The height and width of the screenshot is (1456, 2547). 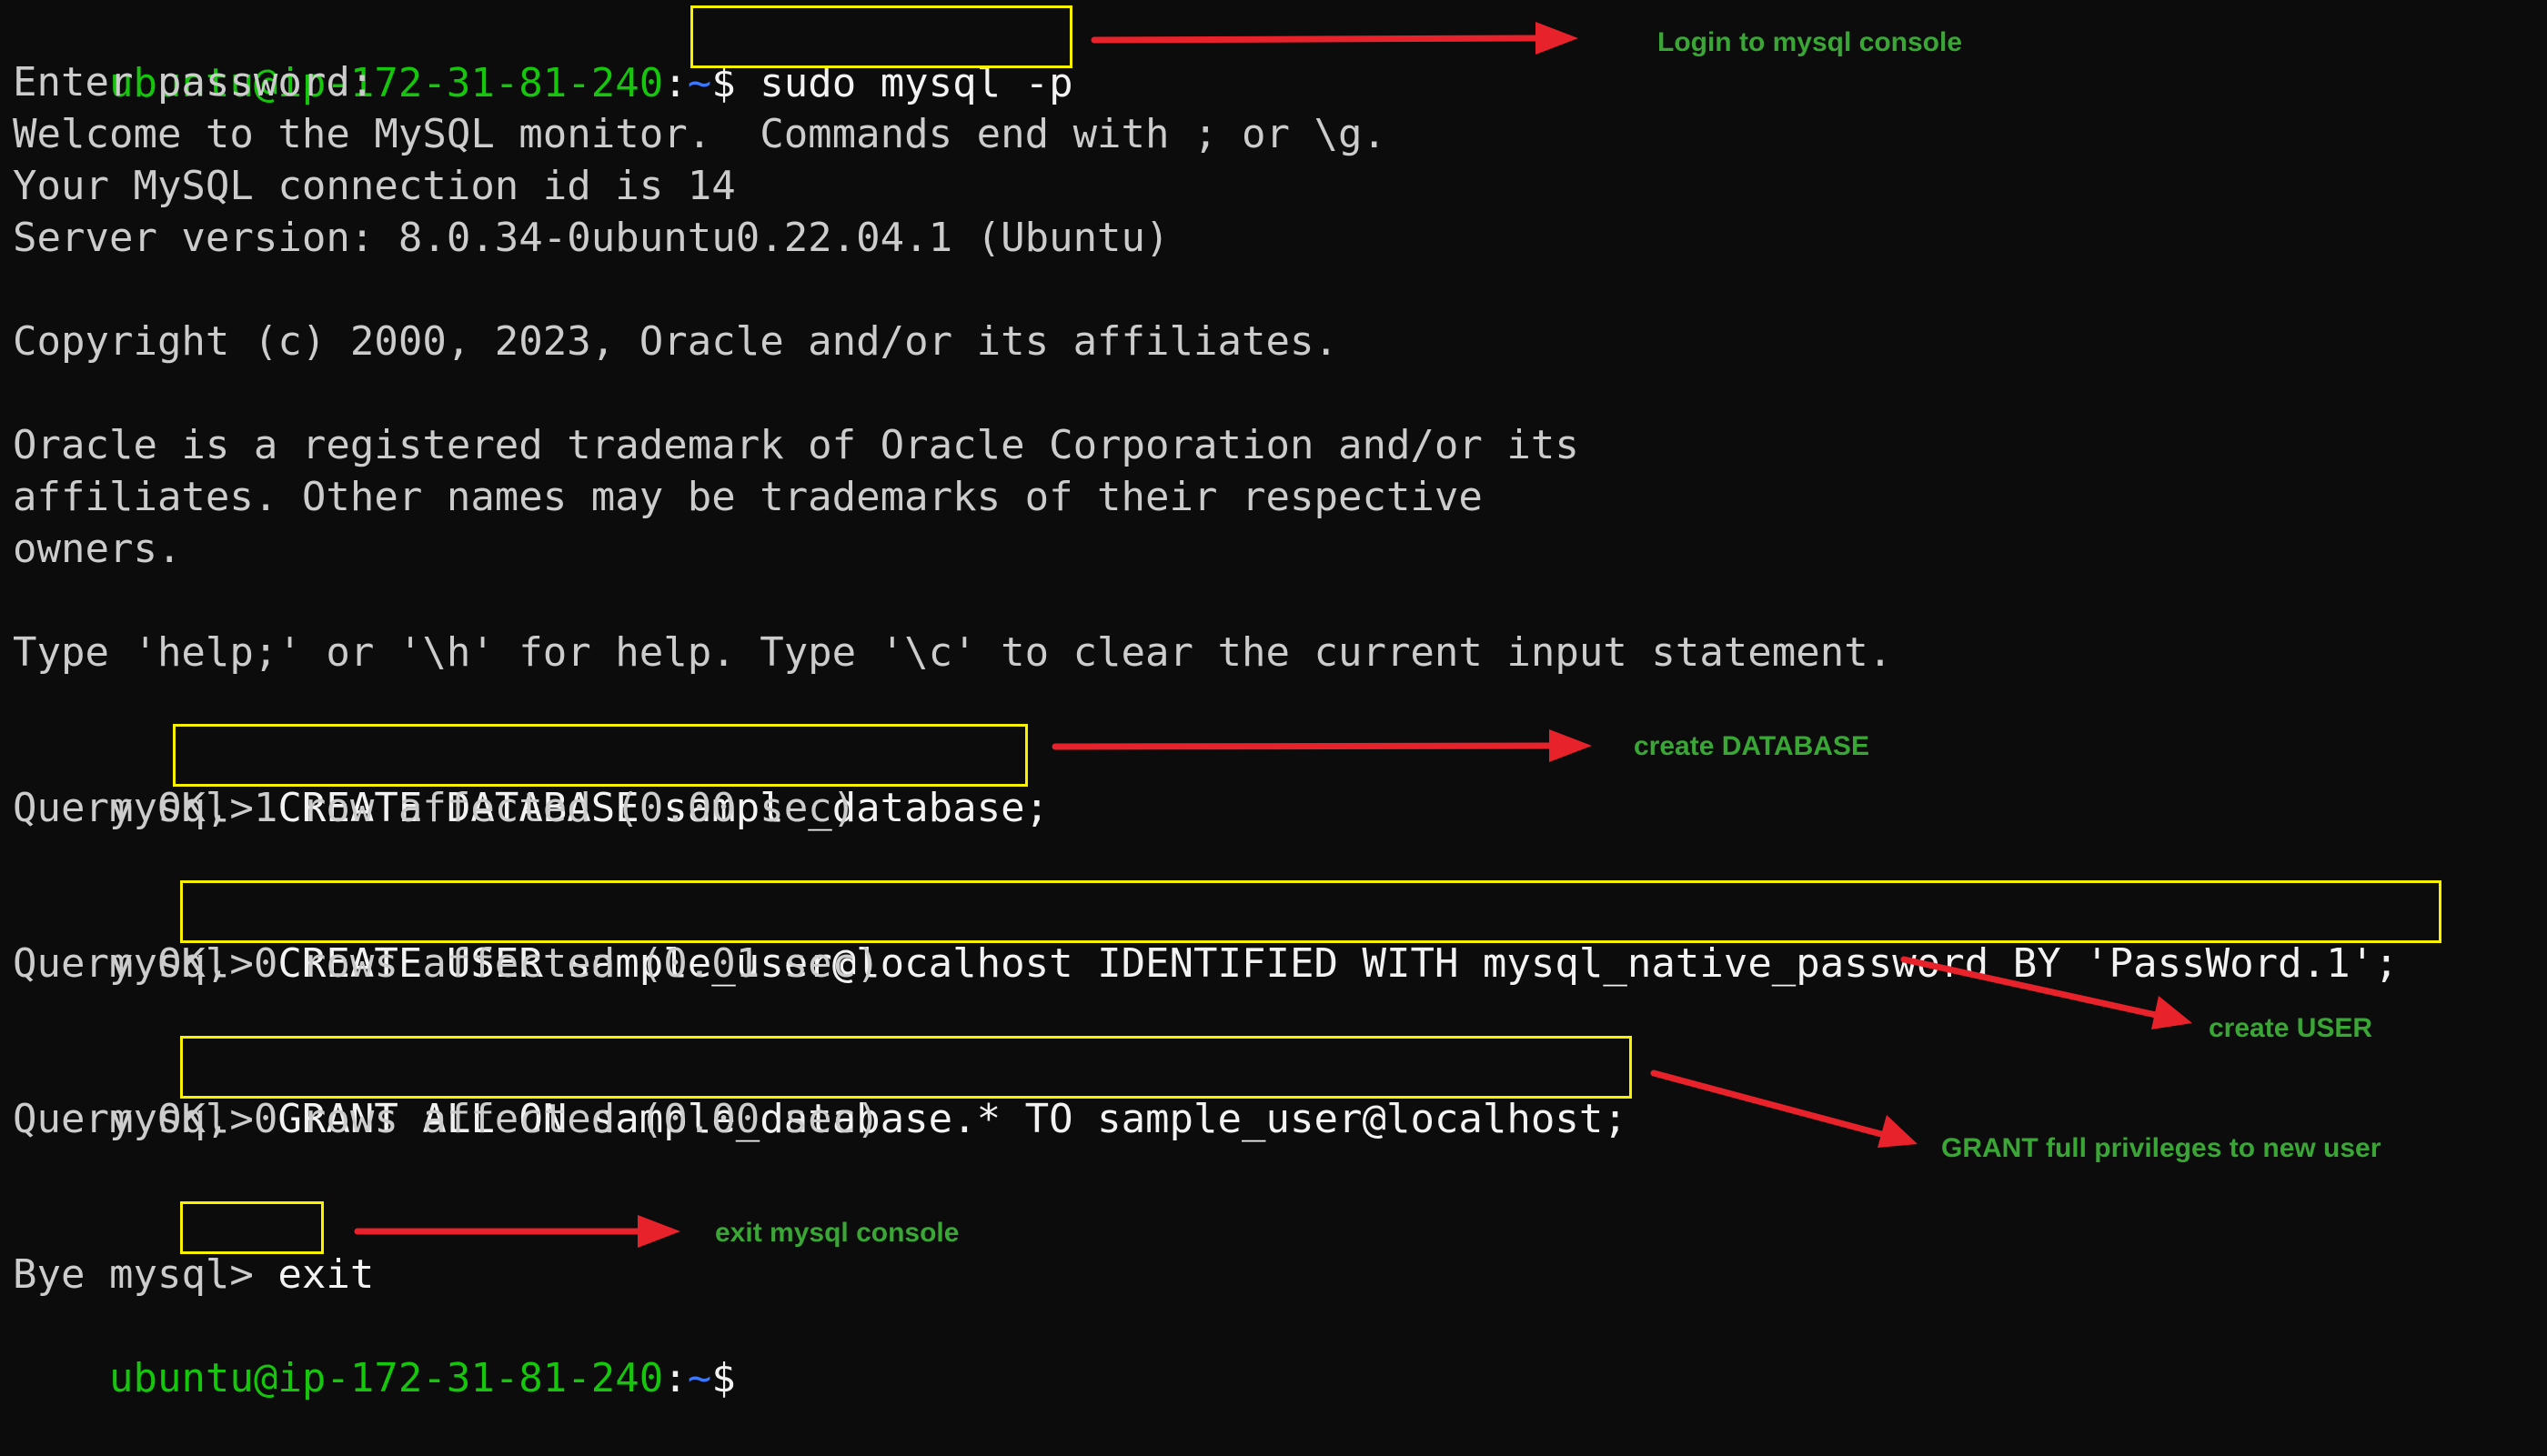 I want to click on prompt-user-host: ubuntu@ip-172-31-81-240, so click(x=386, y=1378).